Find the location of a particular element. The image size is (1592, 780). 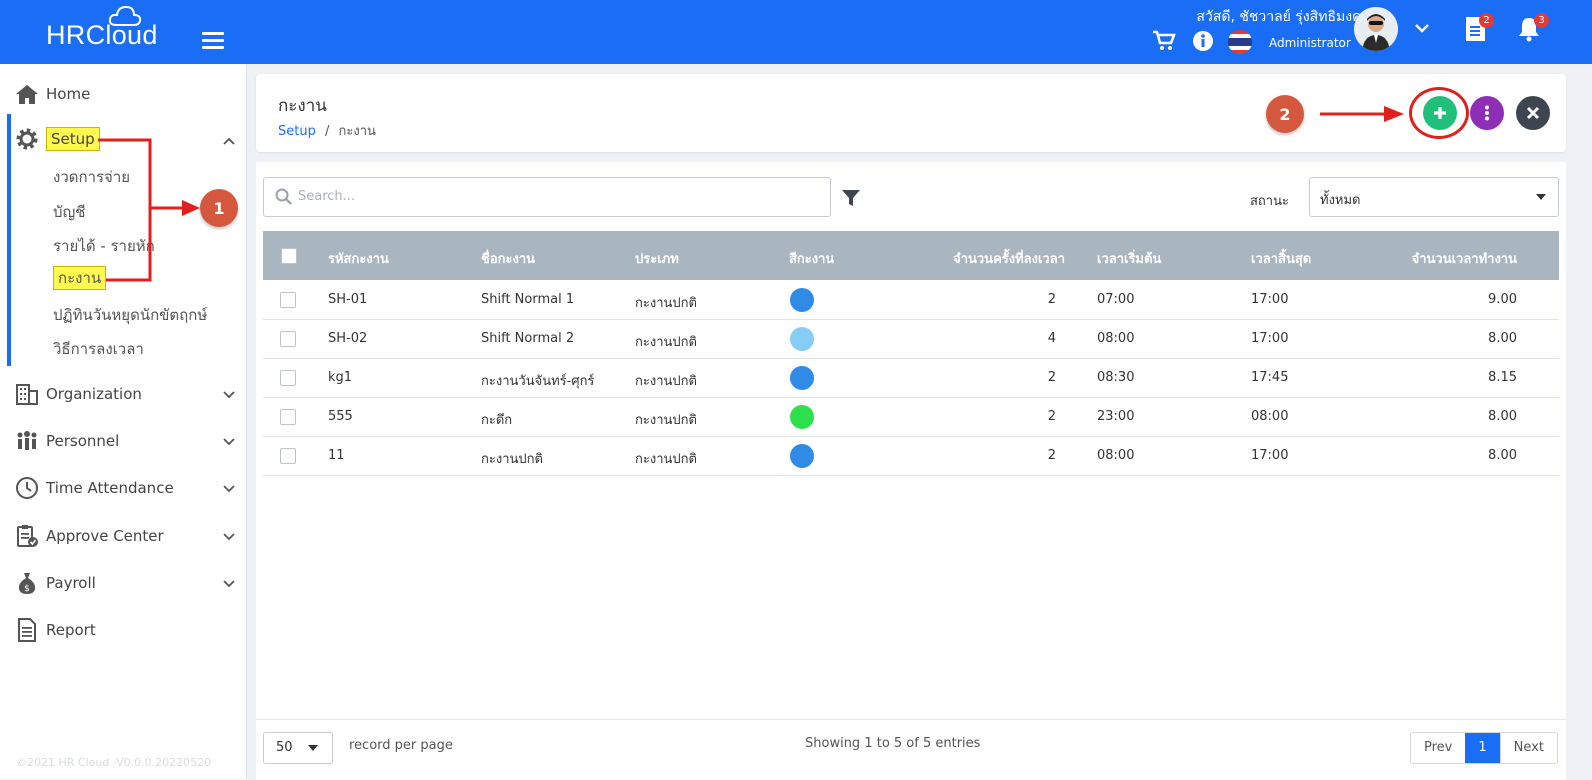

sidebar-item-setup: Setup is located at coordinates (57, 139).